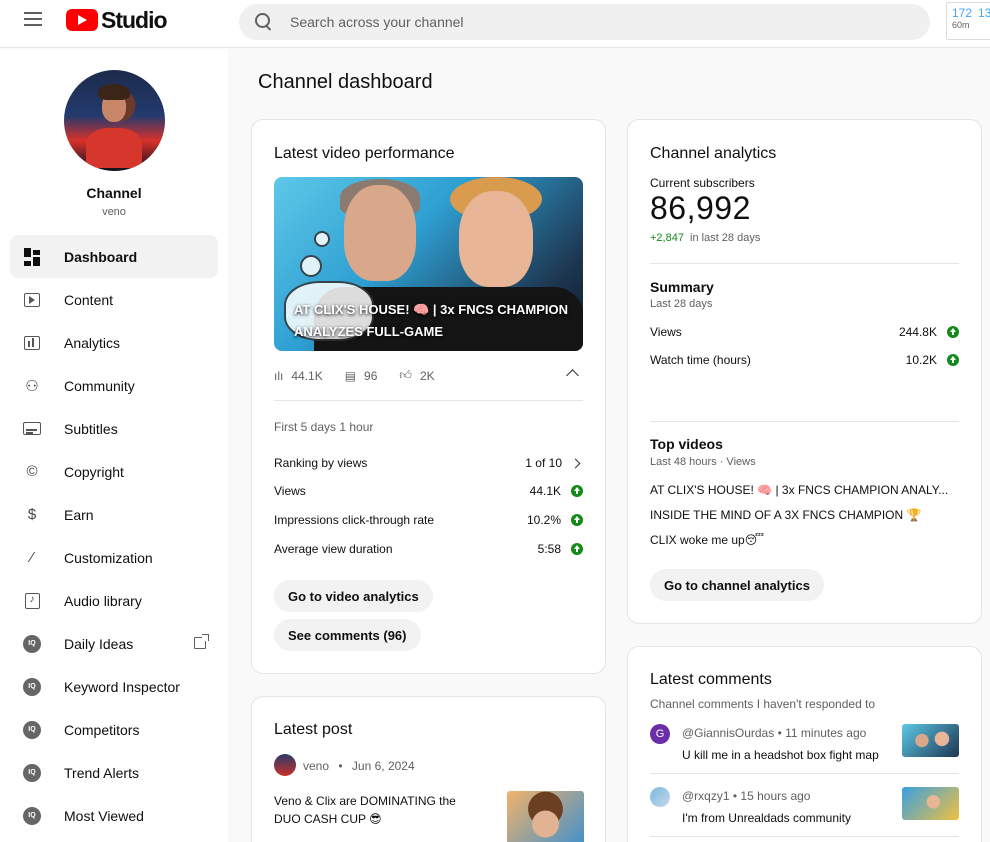 The image size is (990, 842). I want to click on audio-library-icon: ♪, so click(32, 601).